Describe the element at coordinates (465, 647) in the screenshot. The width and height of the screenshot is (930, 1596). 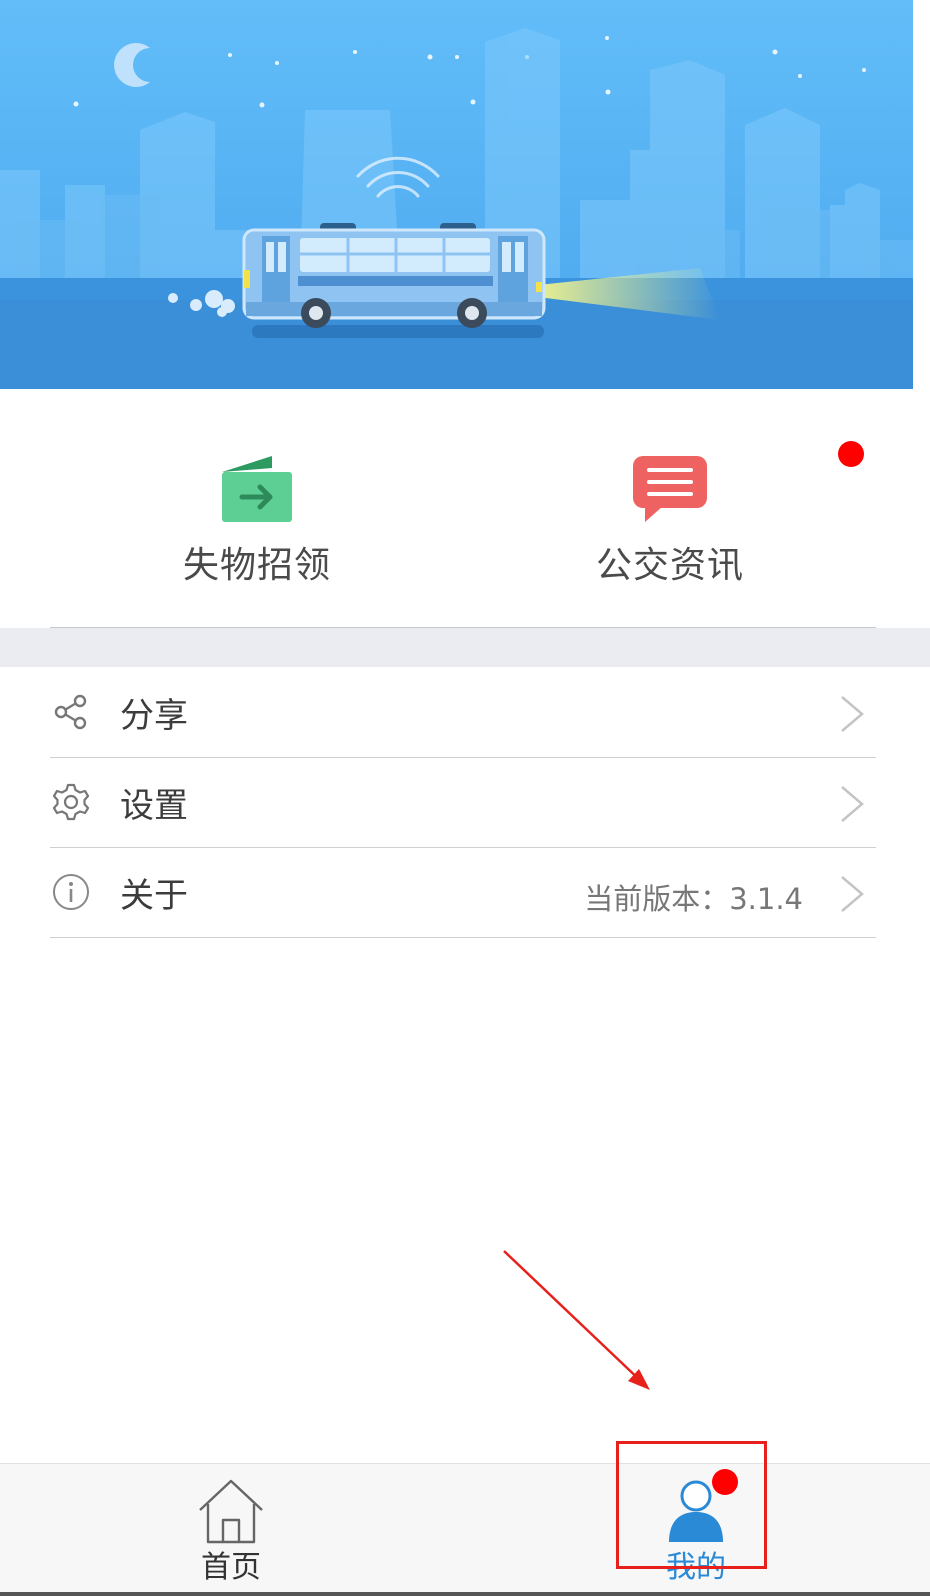
I see `section-separator` at that location.